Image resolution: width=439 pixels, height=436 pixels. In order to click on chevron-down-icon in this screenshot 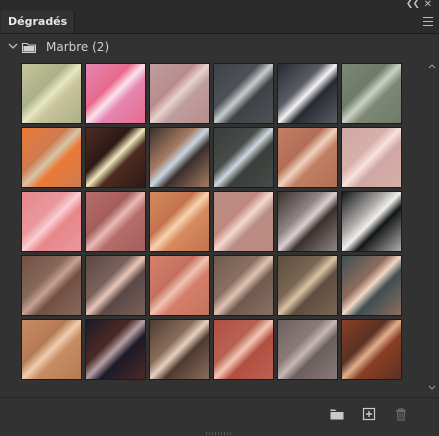, I will do `click(13, 46)`.